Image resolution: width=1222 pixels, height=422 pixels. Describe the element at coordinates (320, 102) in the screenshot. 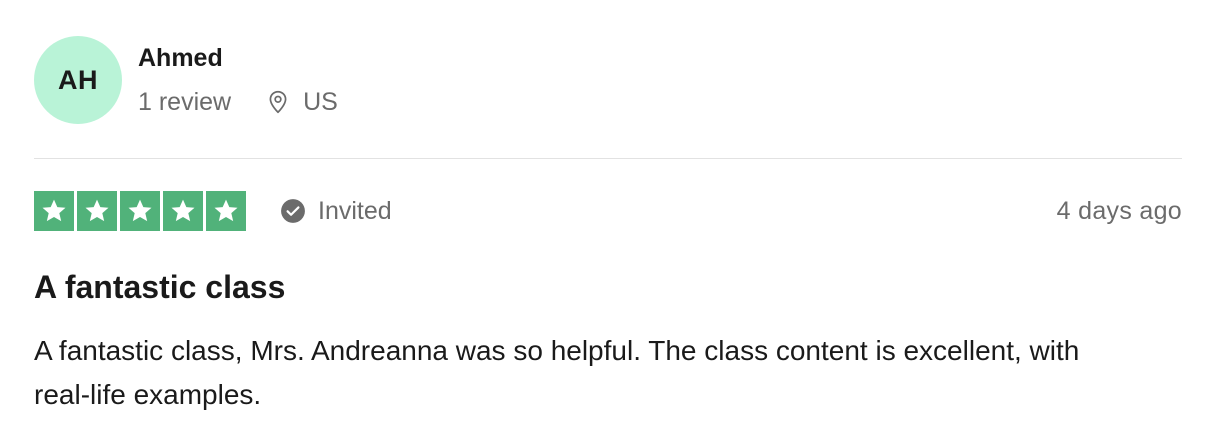

I see `location-label: US` at that location.